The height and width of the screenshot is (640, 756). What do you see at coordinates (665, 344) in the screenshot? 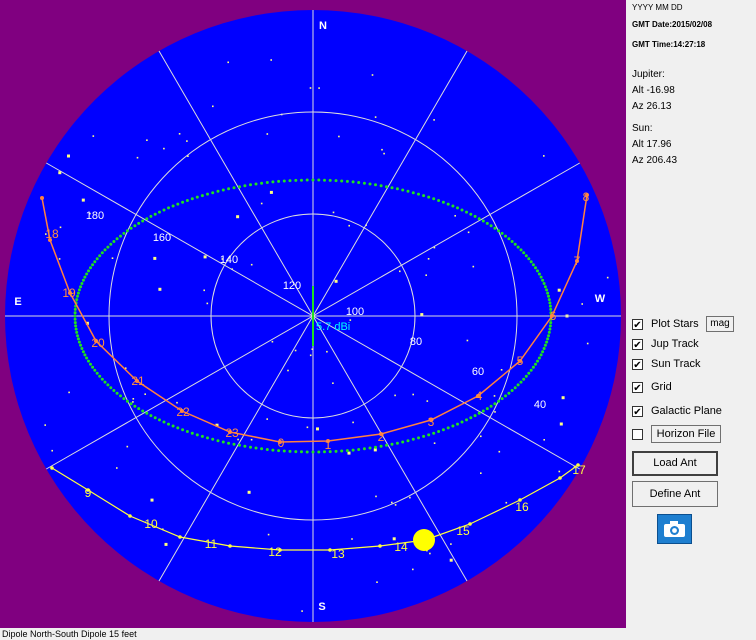
I see `jup-track-checkbox: ✔ Jup Track` at bounding box center [665, 344].